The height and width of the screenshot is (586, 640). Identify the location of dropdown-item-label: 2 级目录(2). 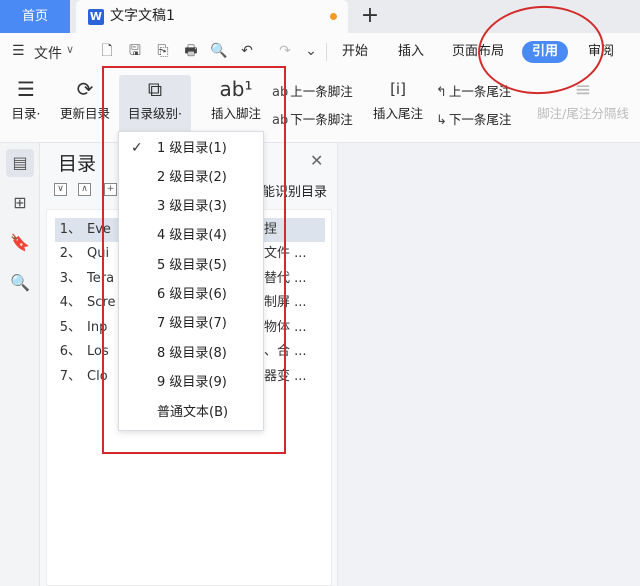
(192, 177).